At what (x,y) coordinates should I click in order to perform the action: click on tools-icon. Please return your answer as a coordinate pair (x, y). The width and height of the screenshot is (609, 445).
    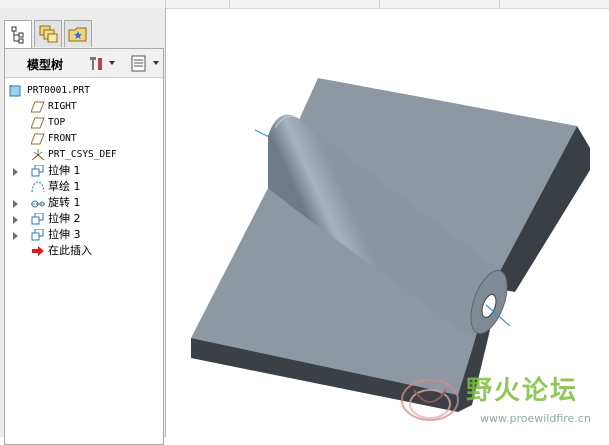
    Looking at the image, I should click on (102, 63).